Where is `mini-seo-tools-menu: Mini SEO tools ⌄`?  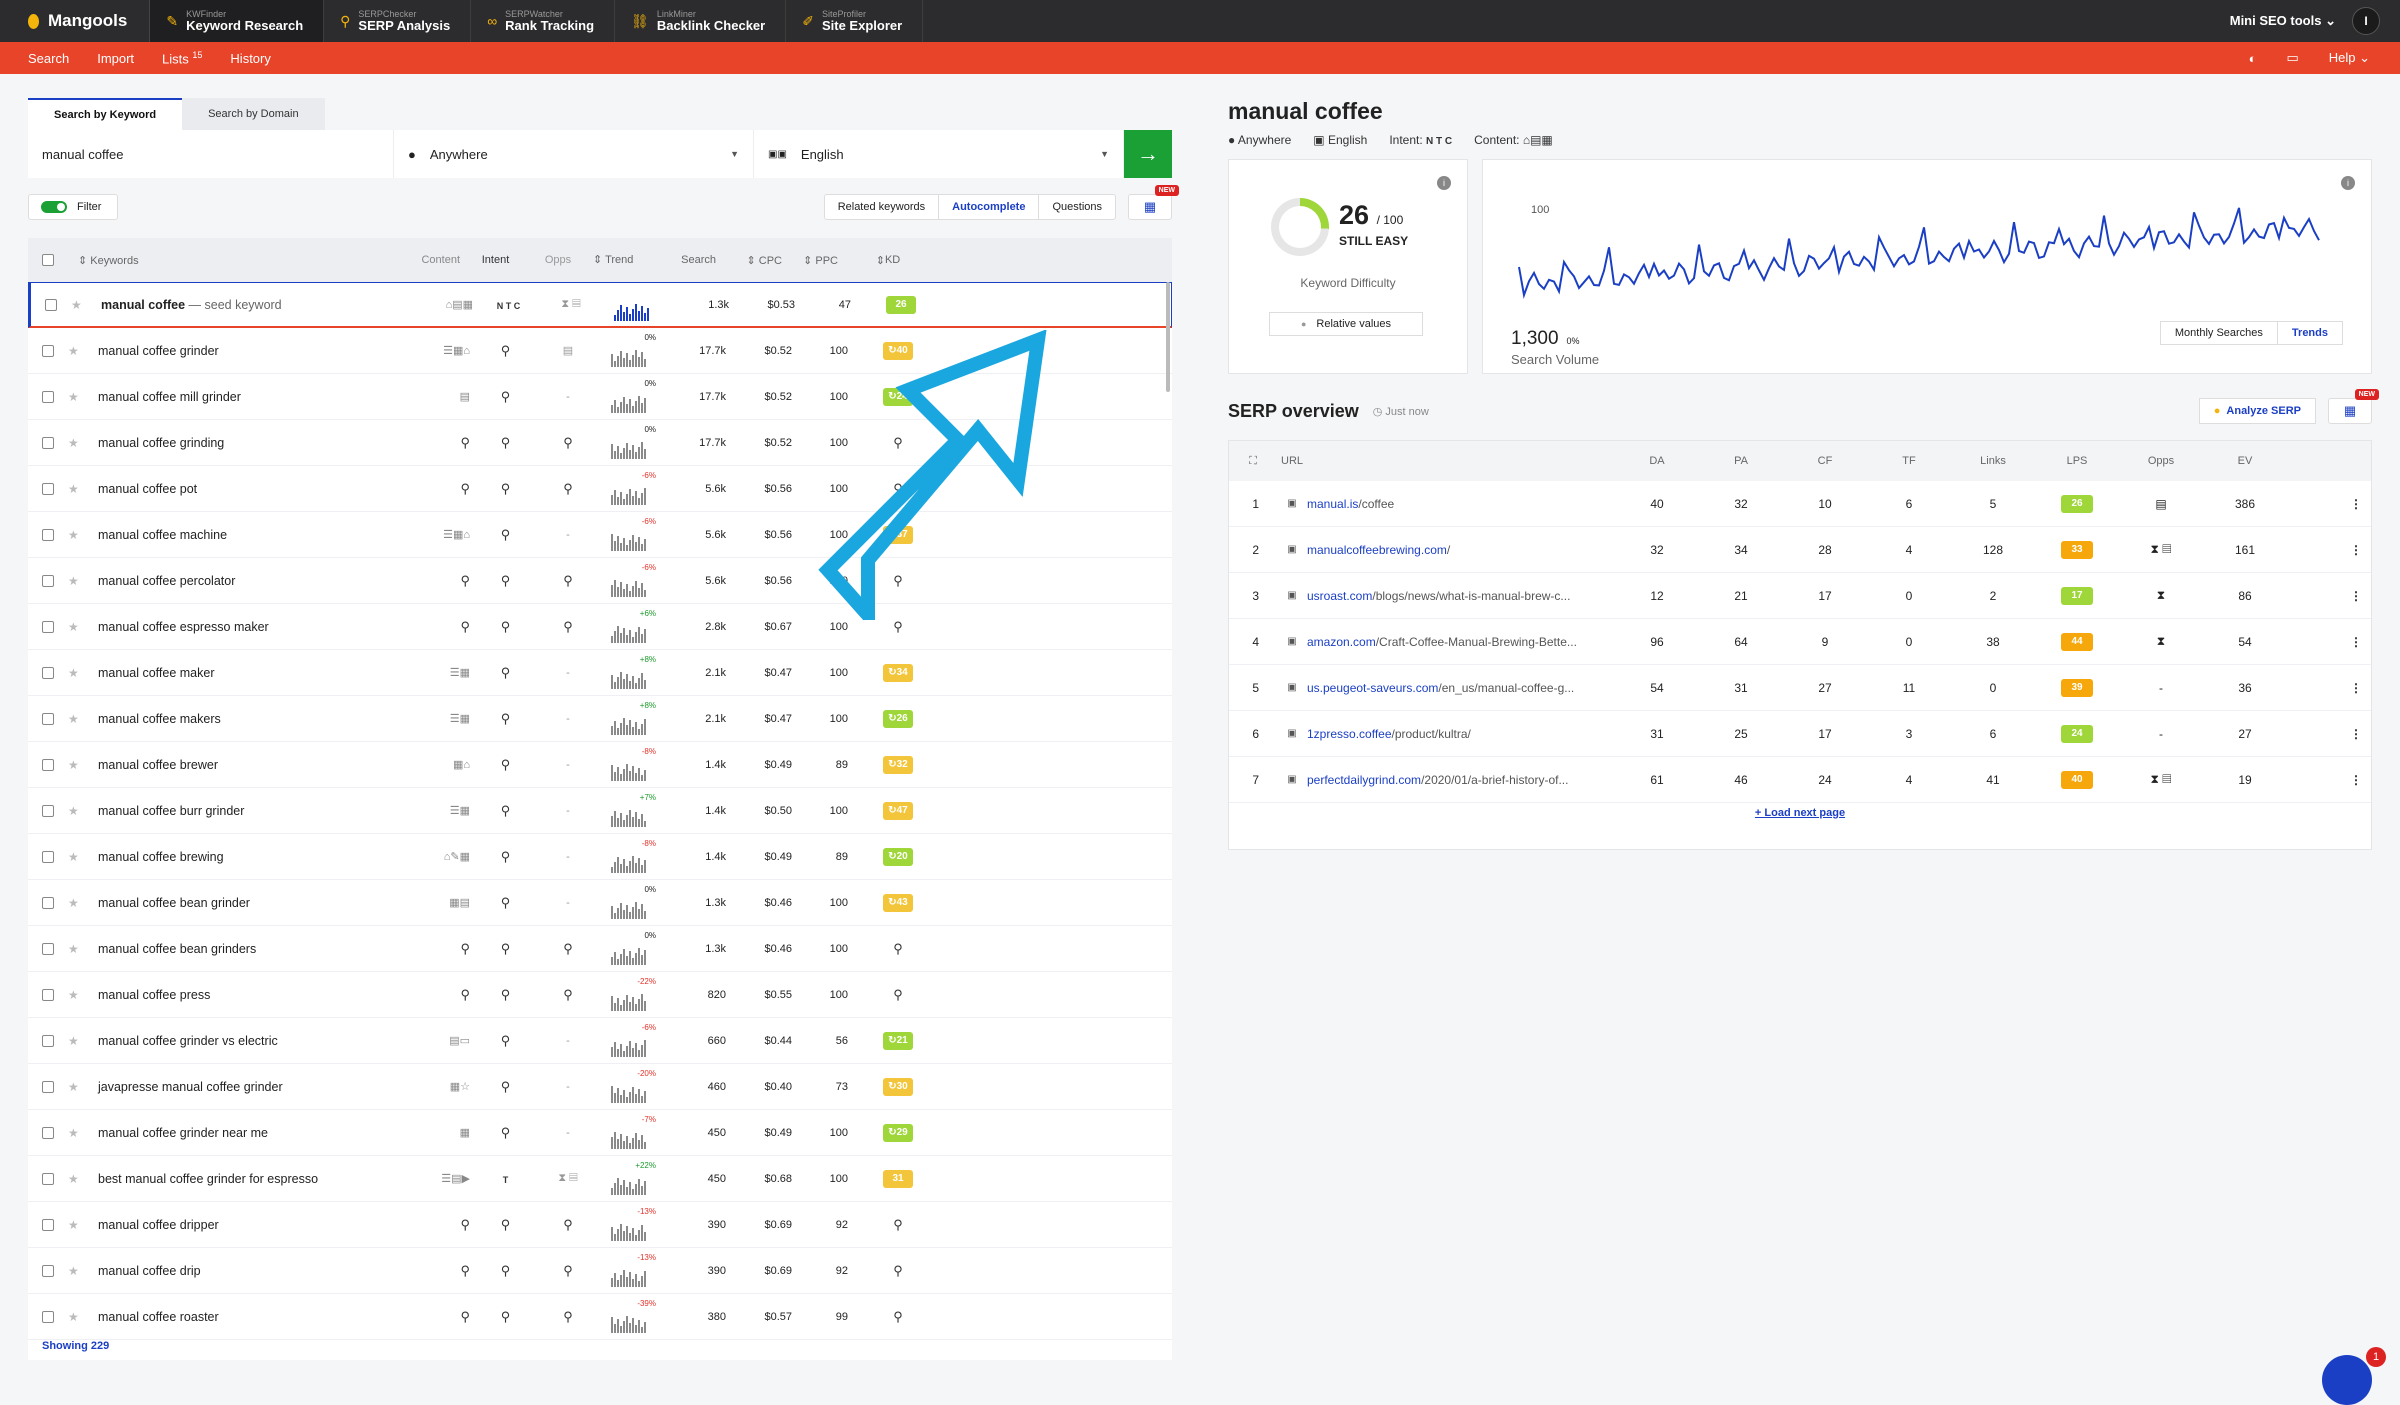 mini-seo-tools-menu: Mini SEO tools ⌄ is located at coordinates (2283, 21).